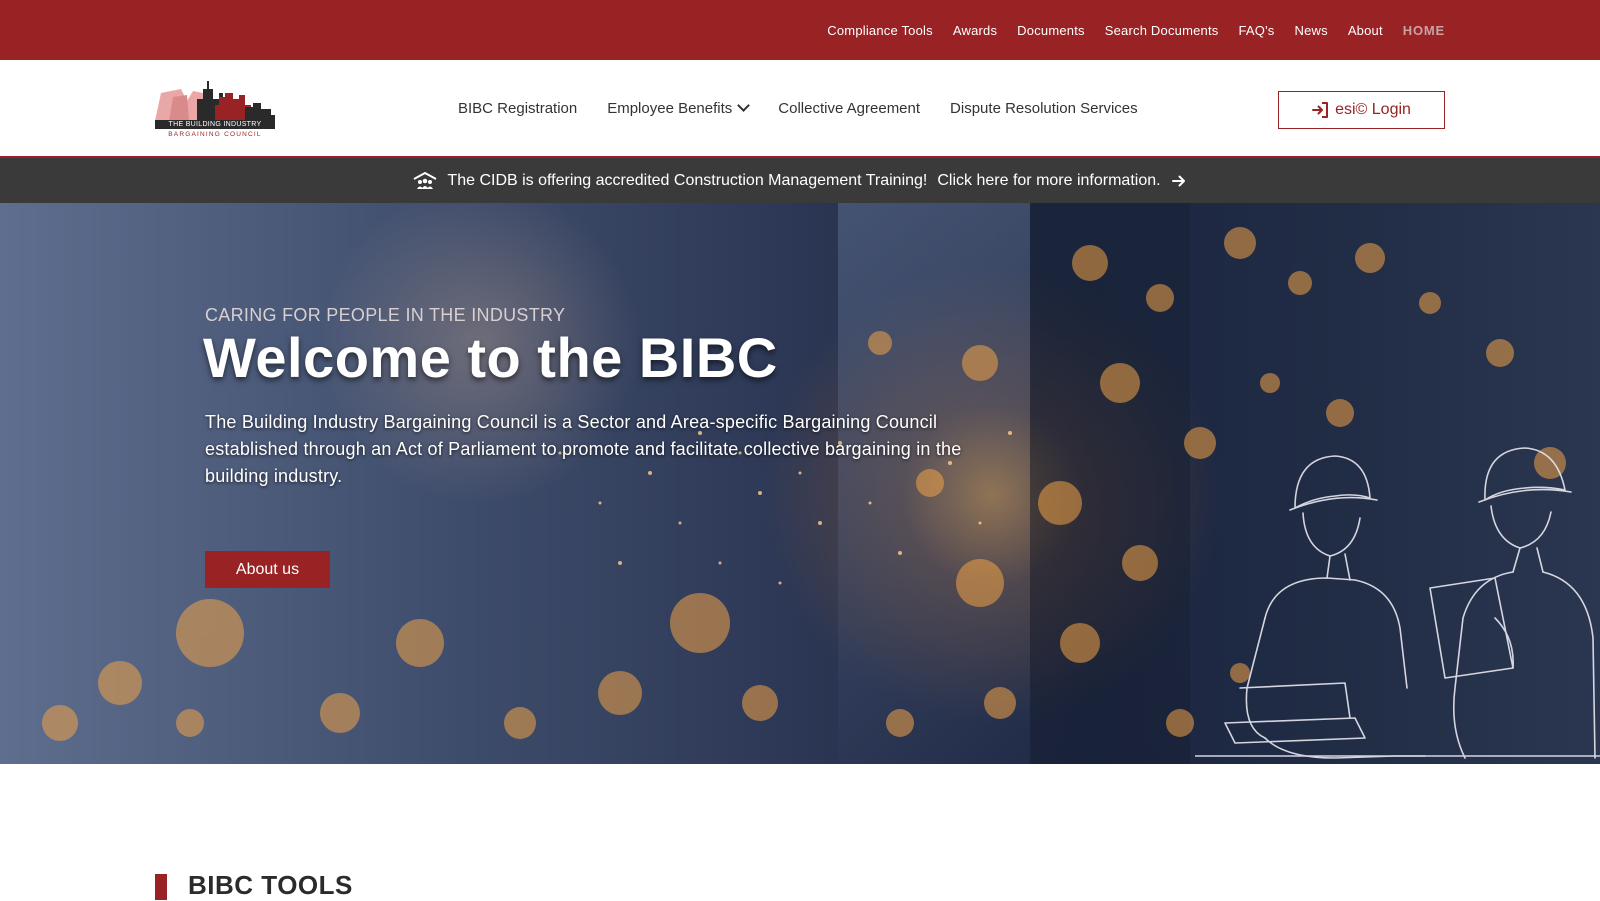 The height and width of the screenshot is (901, 1600). I want to click on logo-line-2: BARGAINING COUNCIL, so click(215, 134).